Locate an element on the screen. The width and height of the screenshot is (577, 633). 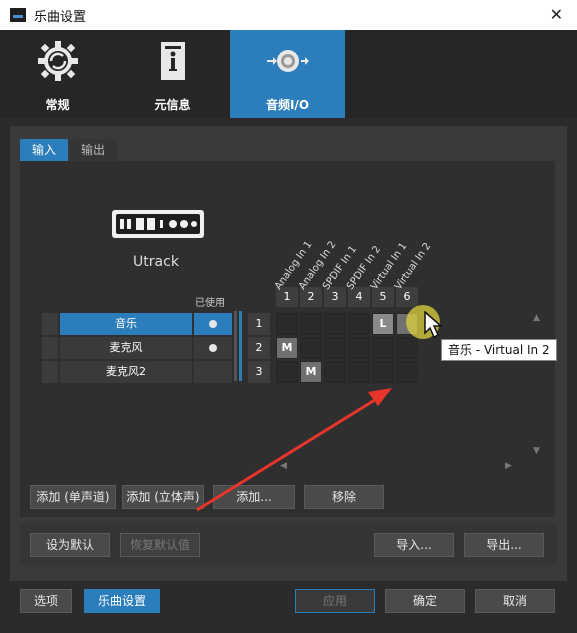
title-bar: 乐曲设置 ✕ is located at coordinates (288, 15).